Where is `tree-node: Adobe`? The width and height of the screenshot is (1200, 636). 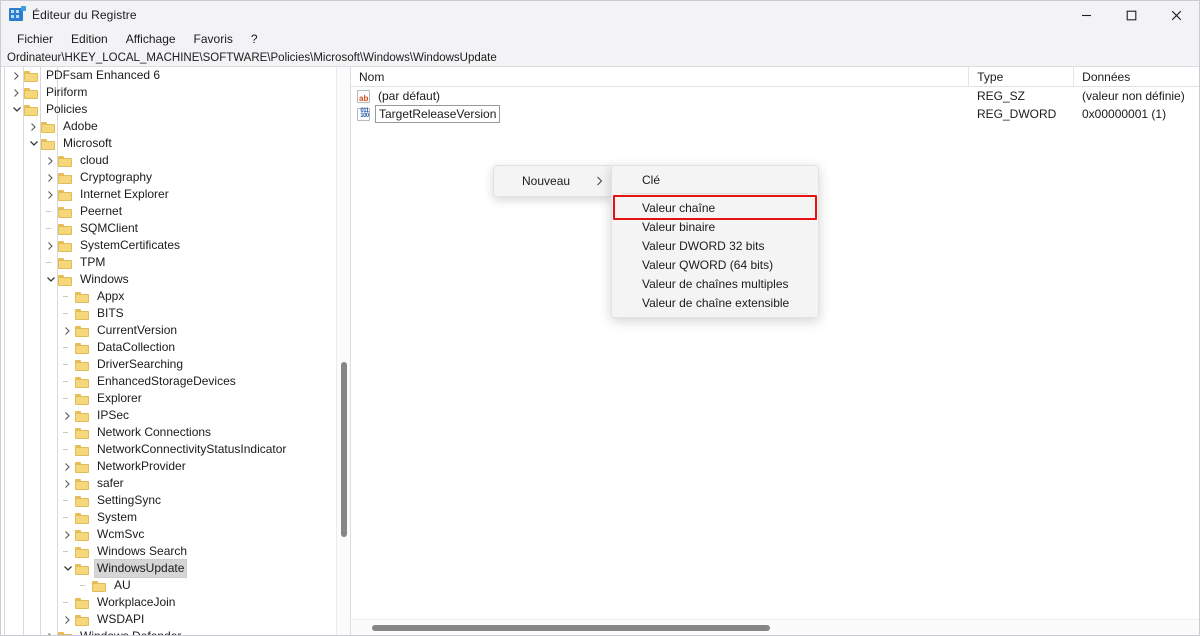 tree-node: Adobe is located at coordinates (171, 126).